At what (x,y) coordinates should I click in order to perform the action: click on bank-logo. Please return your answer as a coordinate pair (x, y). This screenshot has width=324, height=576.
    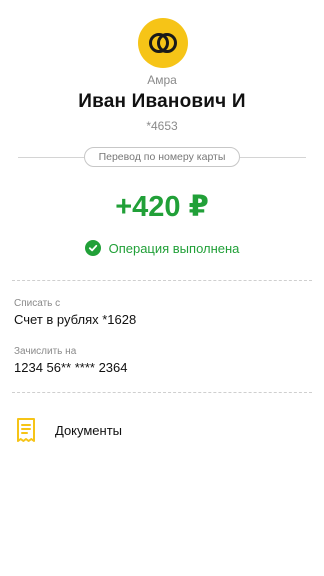
    Looking at the image, I should click on (163, 43).